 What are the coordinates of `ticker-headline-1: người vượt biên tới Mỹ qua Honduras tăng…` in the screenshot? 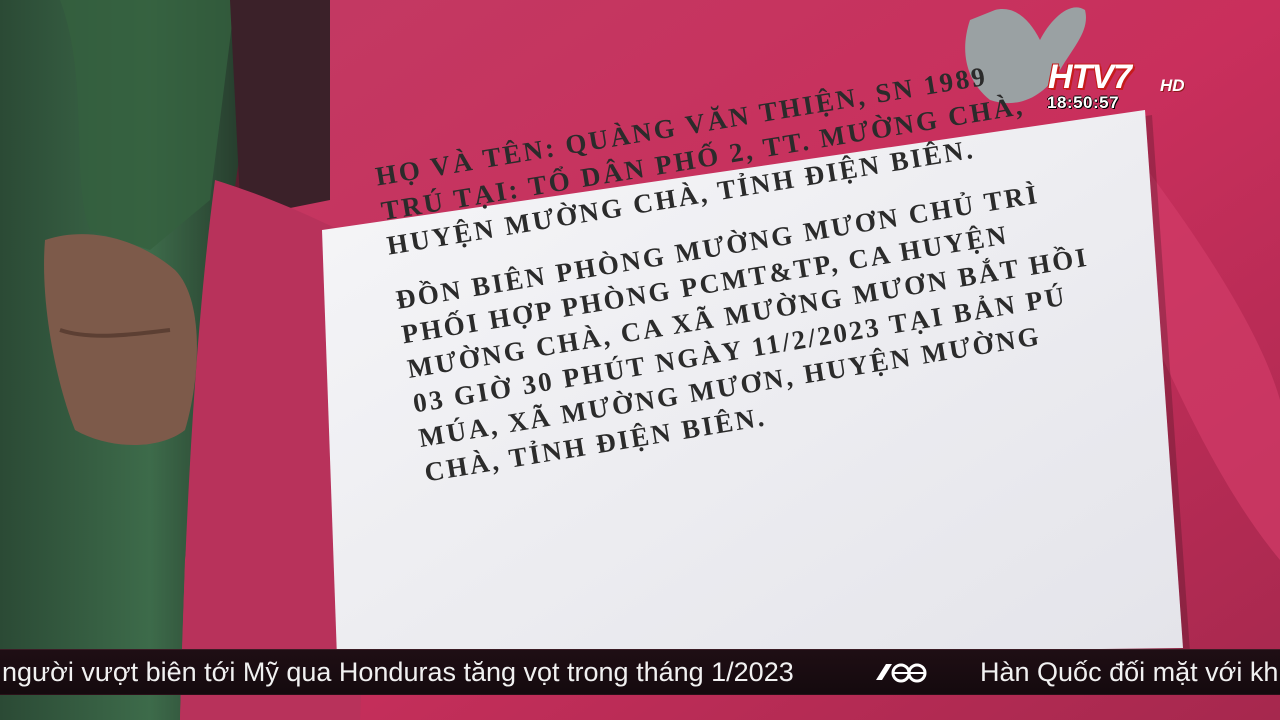 It's located at (398, 672).